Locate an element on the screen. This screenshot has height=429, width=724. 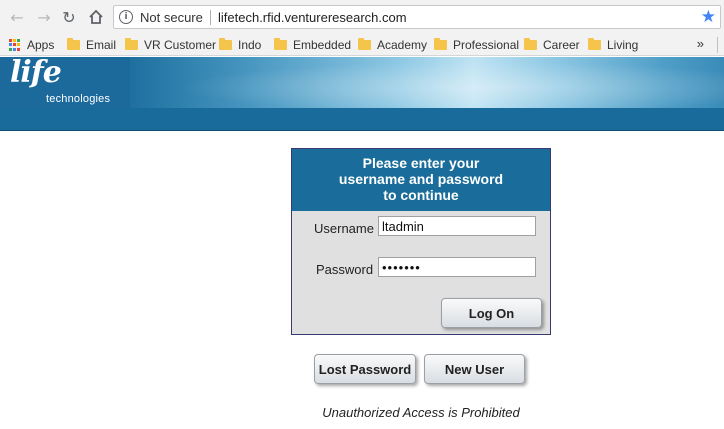
omnibox-divider is located at coordinates (210, 17).